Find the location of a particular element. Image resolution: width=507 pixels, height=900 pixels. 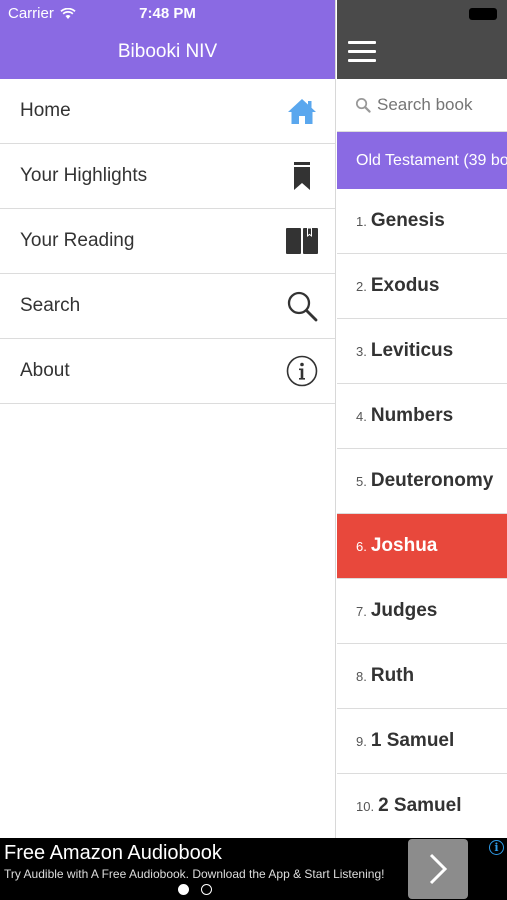

book-icon is located at coordinates (302, 241).